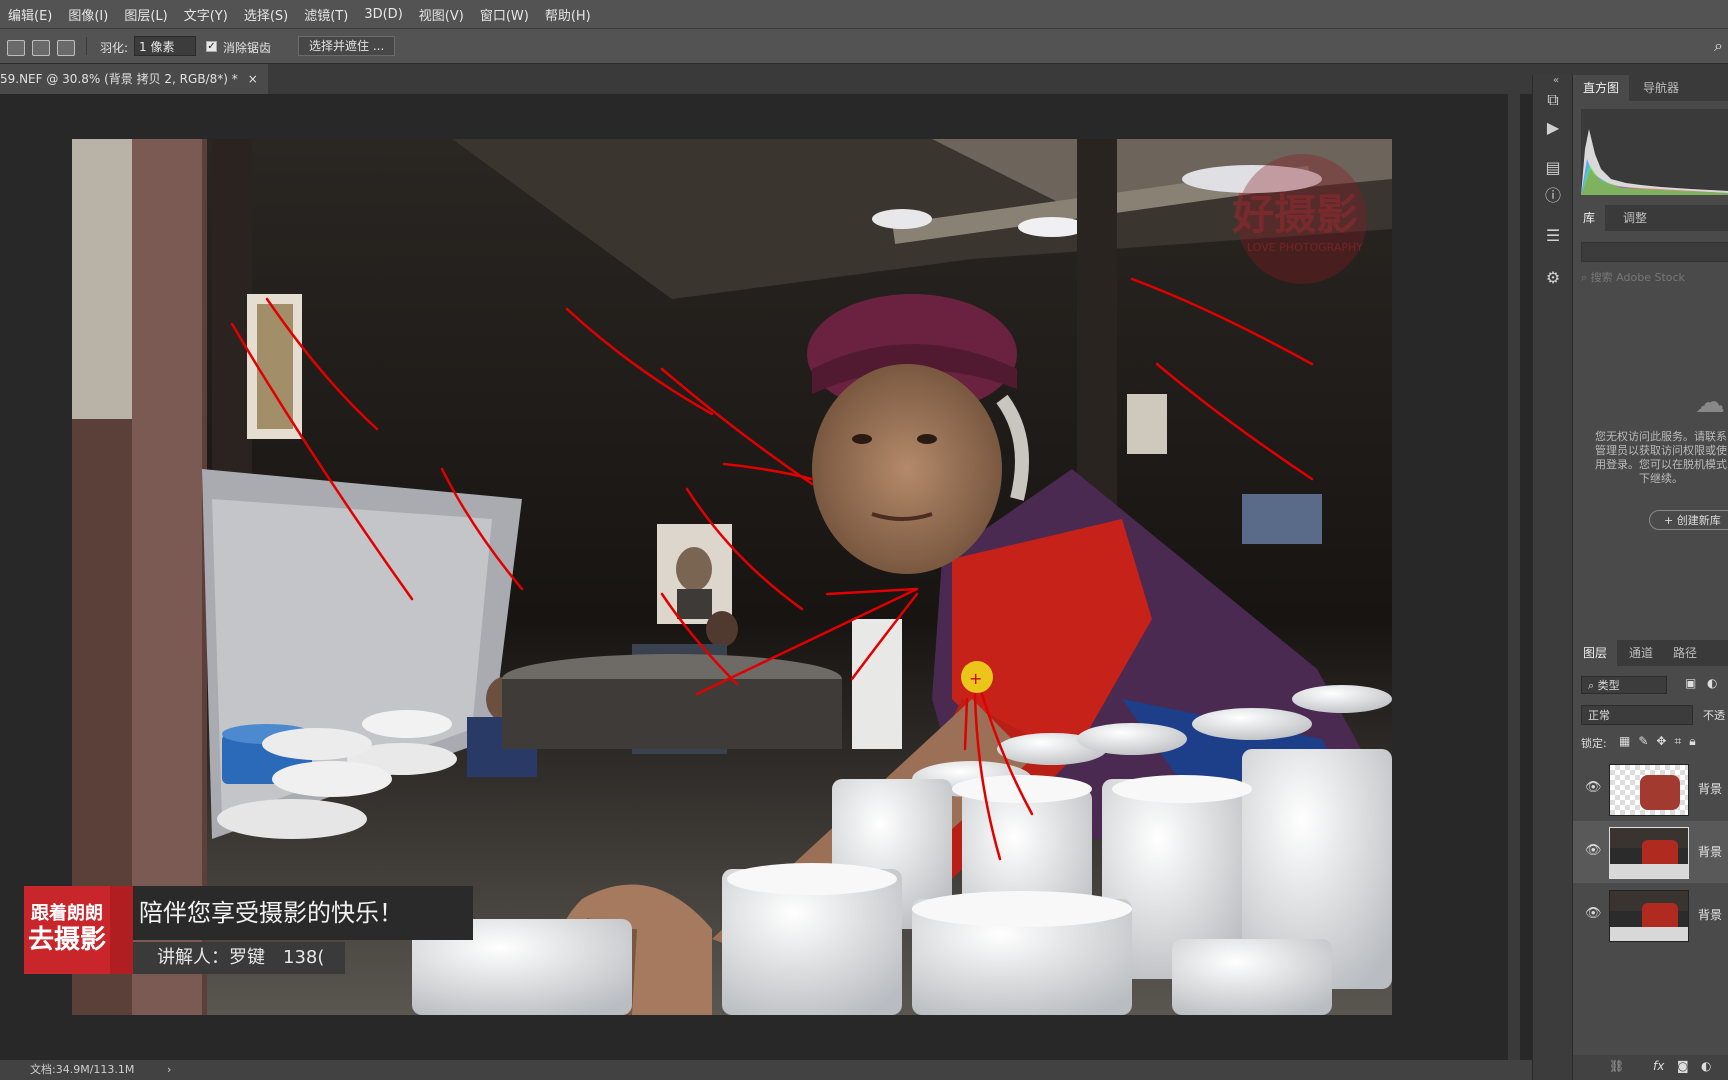  Describe the element at coordinates (1714, 715) in the screenshot. I see `opacity-label: 不透` at that location.